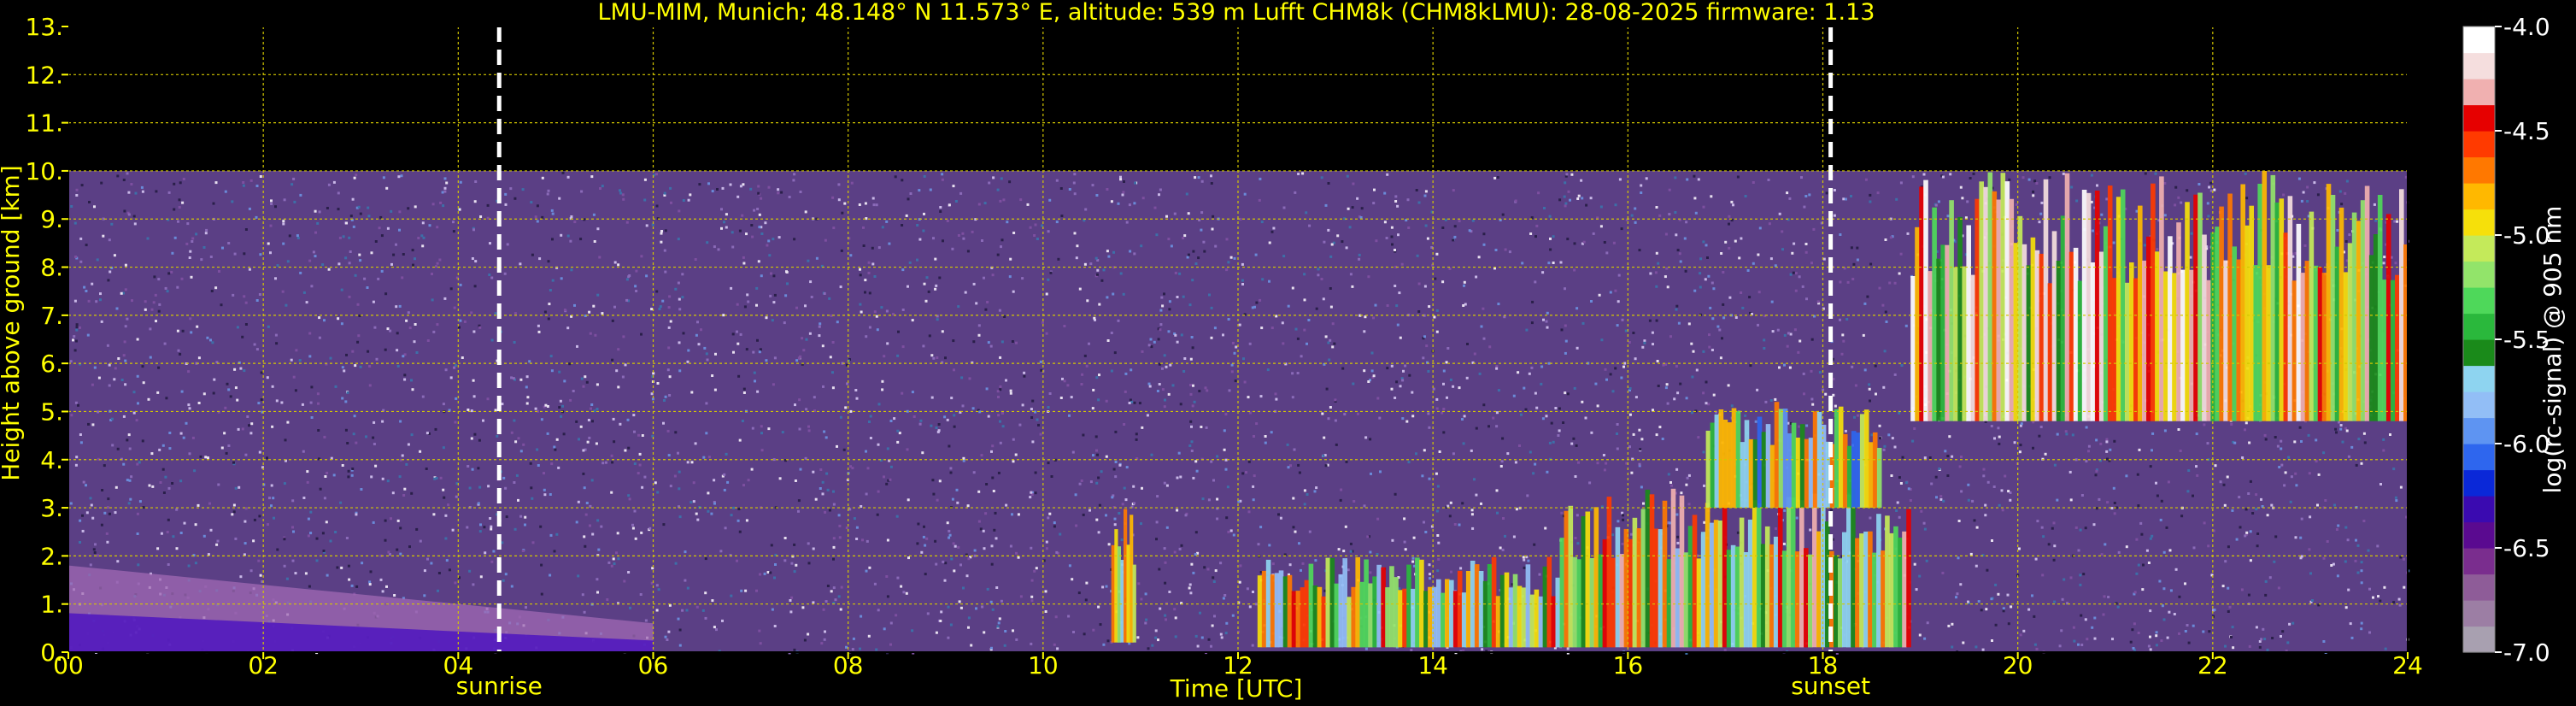 This screenshot has width=2576, height=706. What do you see at coordinates (2526, 652) in the screenshot?
I see `colorbar-tick-label: -7.0` at bounding box center [2526, 652].